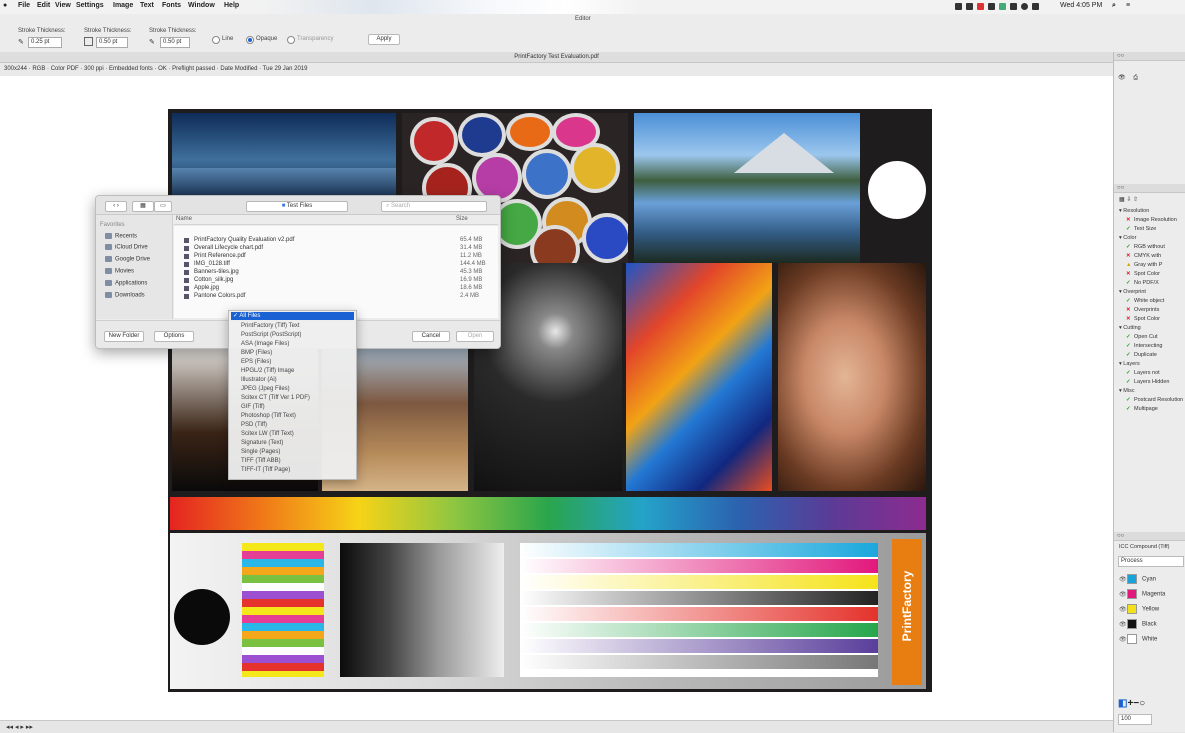  Describe the element at coordinates (434, 206) in the screenshot. I see `search-field: ⌕ Search` at that location.